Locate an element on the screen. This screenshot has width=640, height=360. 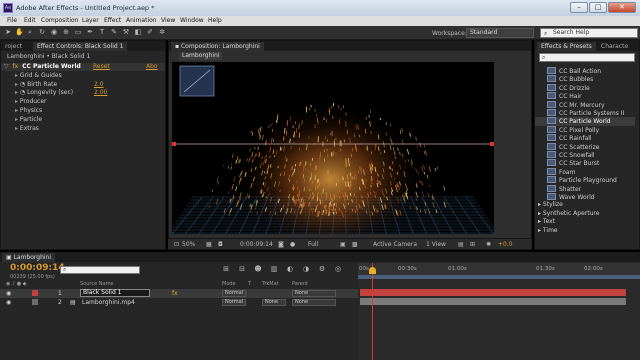
playhead-line is located at coordinates (372, 311).